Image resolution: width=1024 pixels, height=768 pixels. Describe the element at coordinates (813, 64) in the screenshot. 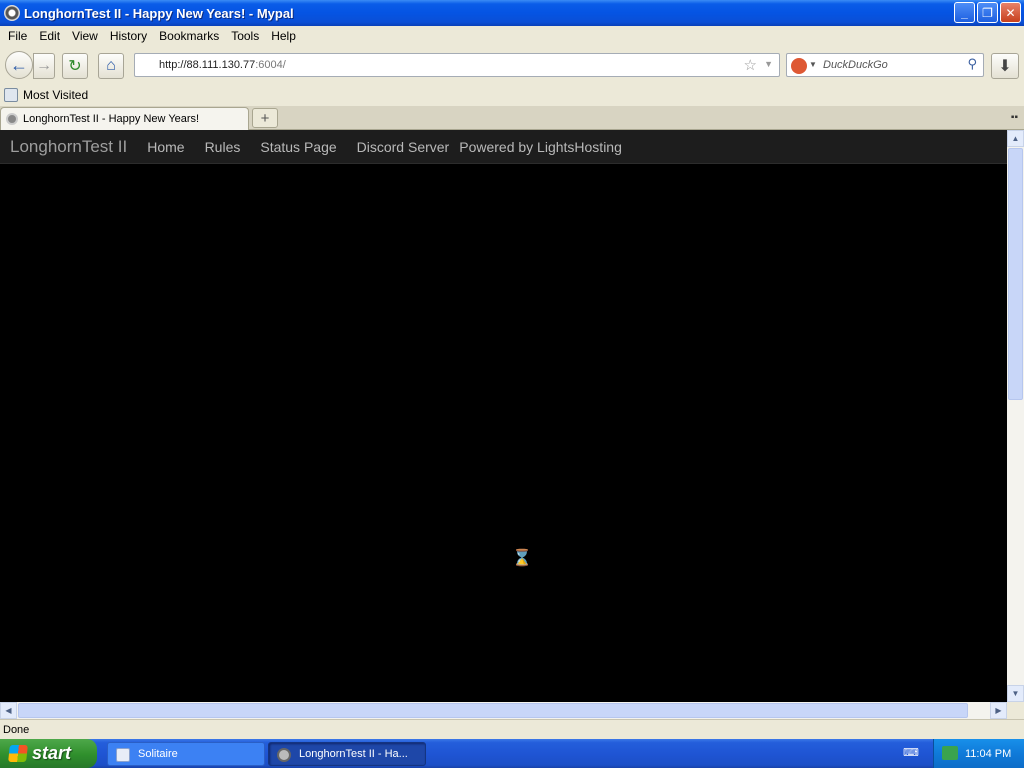

I see `search-engine-dropdown-icon: ▼` at that location.